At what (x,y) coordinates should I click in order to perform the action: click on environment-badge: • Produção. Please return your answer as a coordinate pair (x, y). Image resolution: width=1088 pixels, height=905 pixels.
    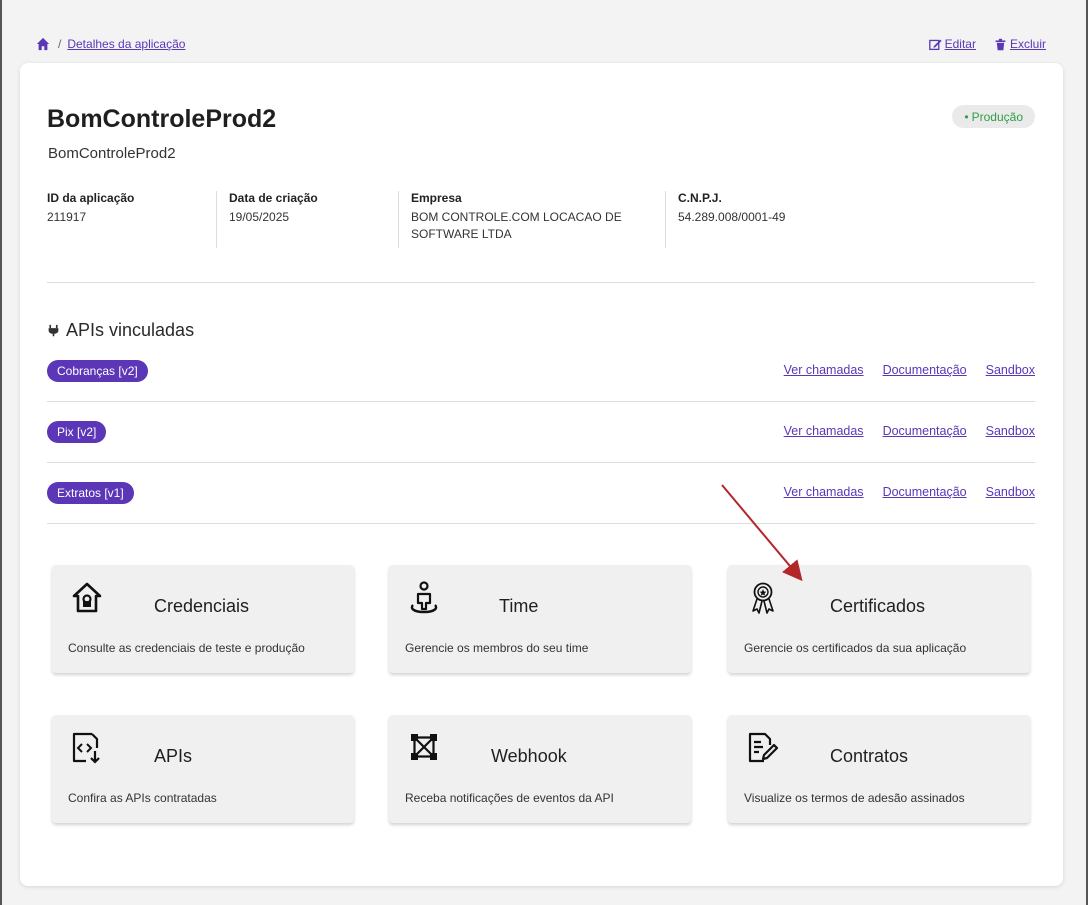
    Looking at the image, I should click on (993, 116).